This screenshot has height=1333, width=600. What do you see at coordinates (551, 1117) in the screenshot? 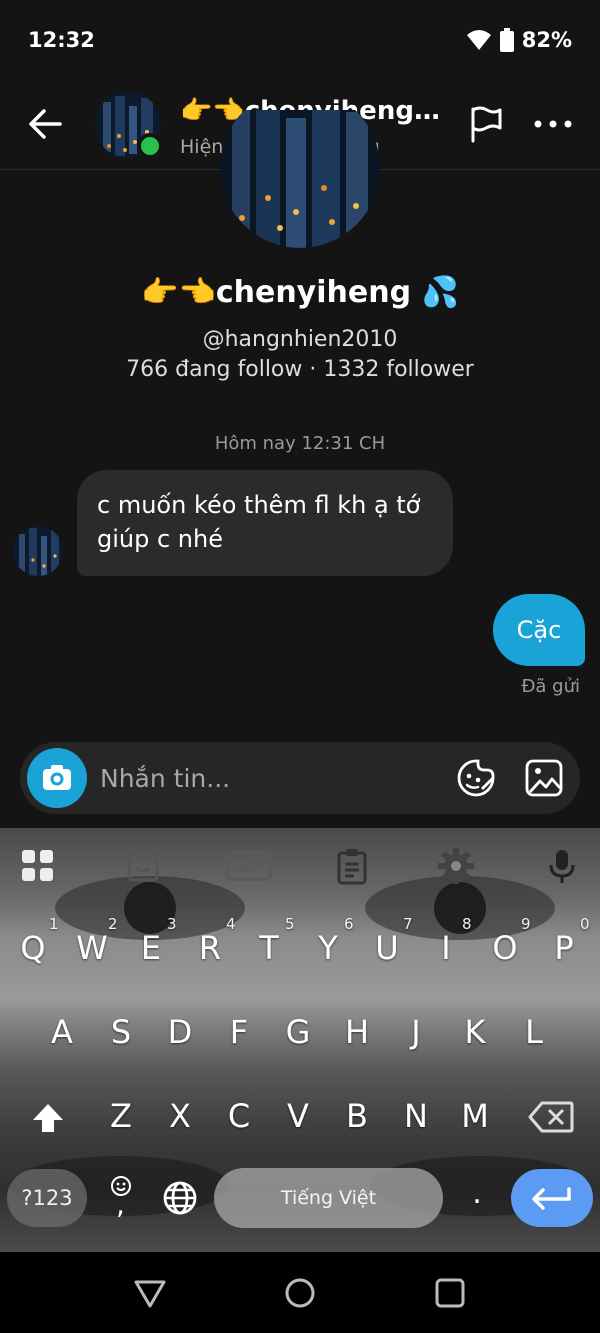
I see `backspace-icon` at bounding box center [551, 1117].